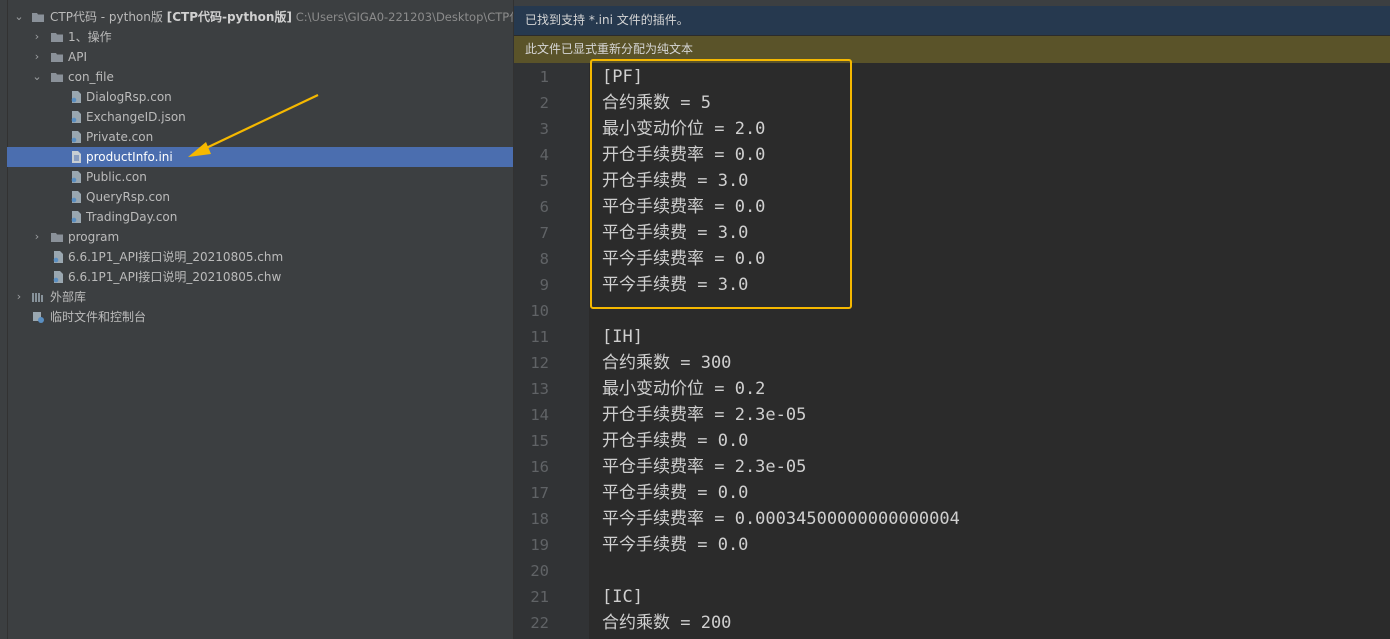 The width and height of the screenshot is (1390, 639). Describe the element at coordinates (132, 217) in the screenshot. I see `tree-item-label: TradingDay.con` at that location.